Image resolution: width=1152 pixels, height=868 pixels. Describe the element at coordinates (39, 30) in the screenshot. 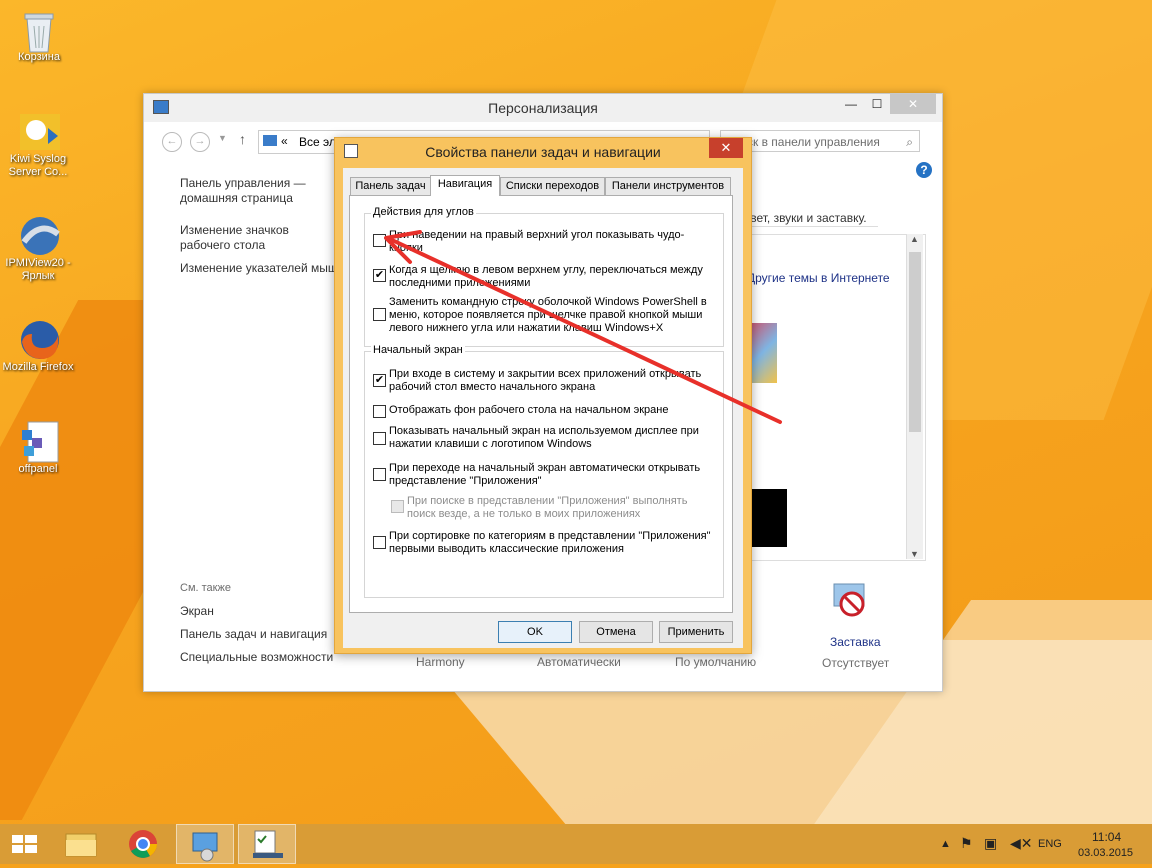

I see `recycle-bin-icon` at that location.